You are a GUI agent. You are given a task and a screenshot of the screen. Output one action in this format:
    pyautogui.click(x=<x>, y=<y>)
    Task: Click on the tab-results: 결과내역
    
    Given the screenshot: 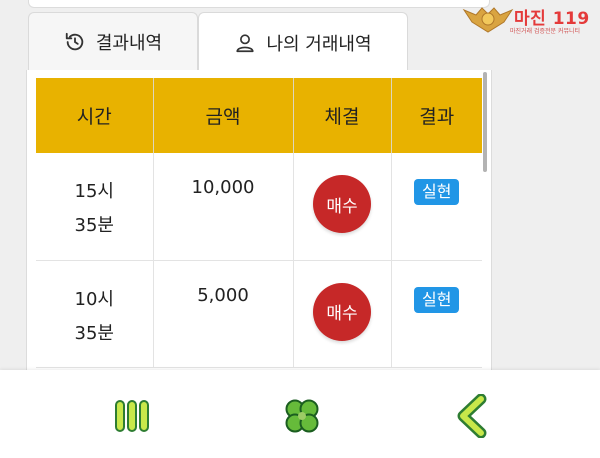 What is the action you would take?
    pyautogui.click(x=113, y=41)
    